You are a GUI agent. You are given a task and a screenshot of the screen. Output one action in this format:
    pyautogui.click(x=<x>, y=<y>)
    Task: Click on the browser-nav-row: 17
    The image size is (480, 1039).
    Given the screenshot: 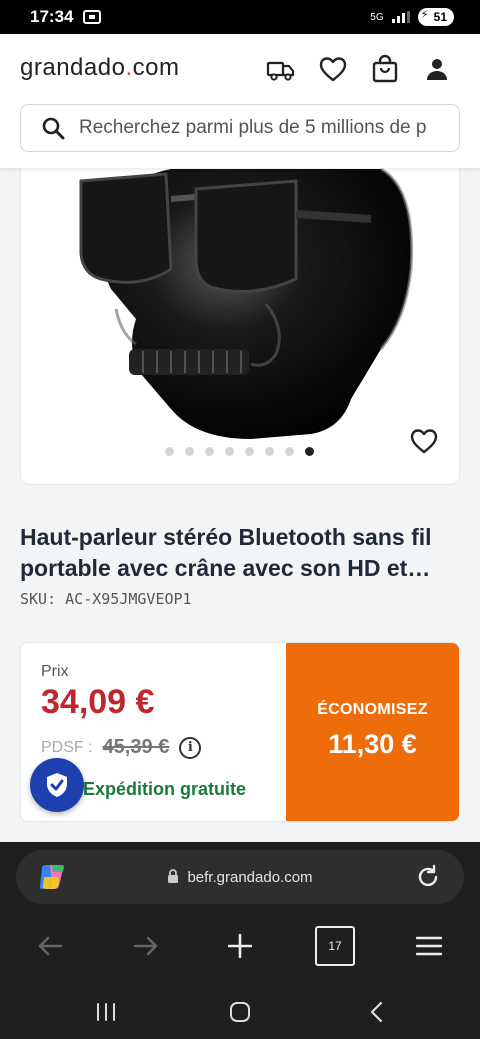 What is the action you would take?
    pyautogui.click(x=240, y=946)
    